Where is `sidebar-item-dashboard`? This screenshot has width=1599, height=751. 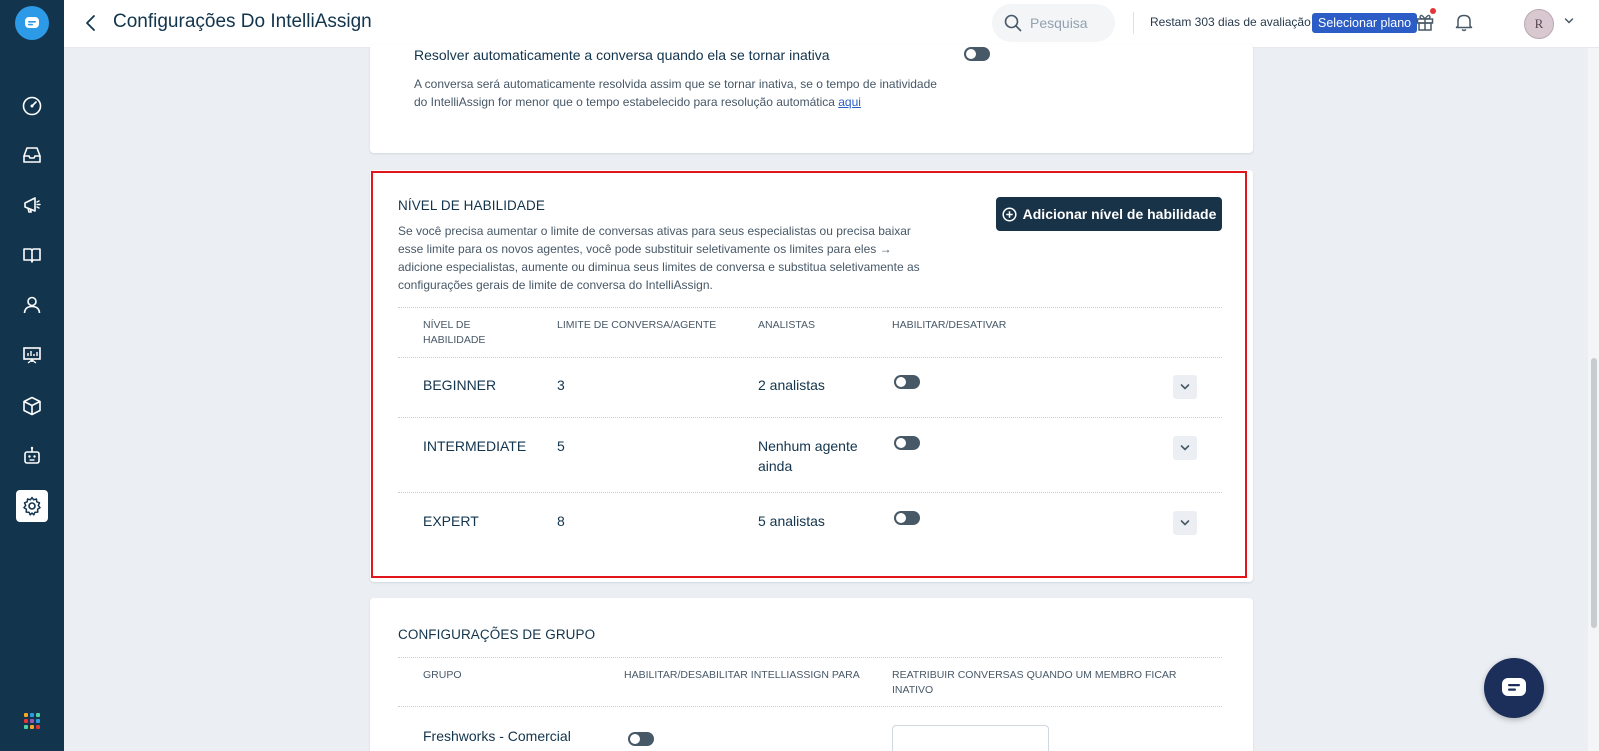 sidebar-item-dashboard is located at coordinates (32, 106).